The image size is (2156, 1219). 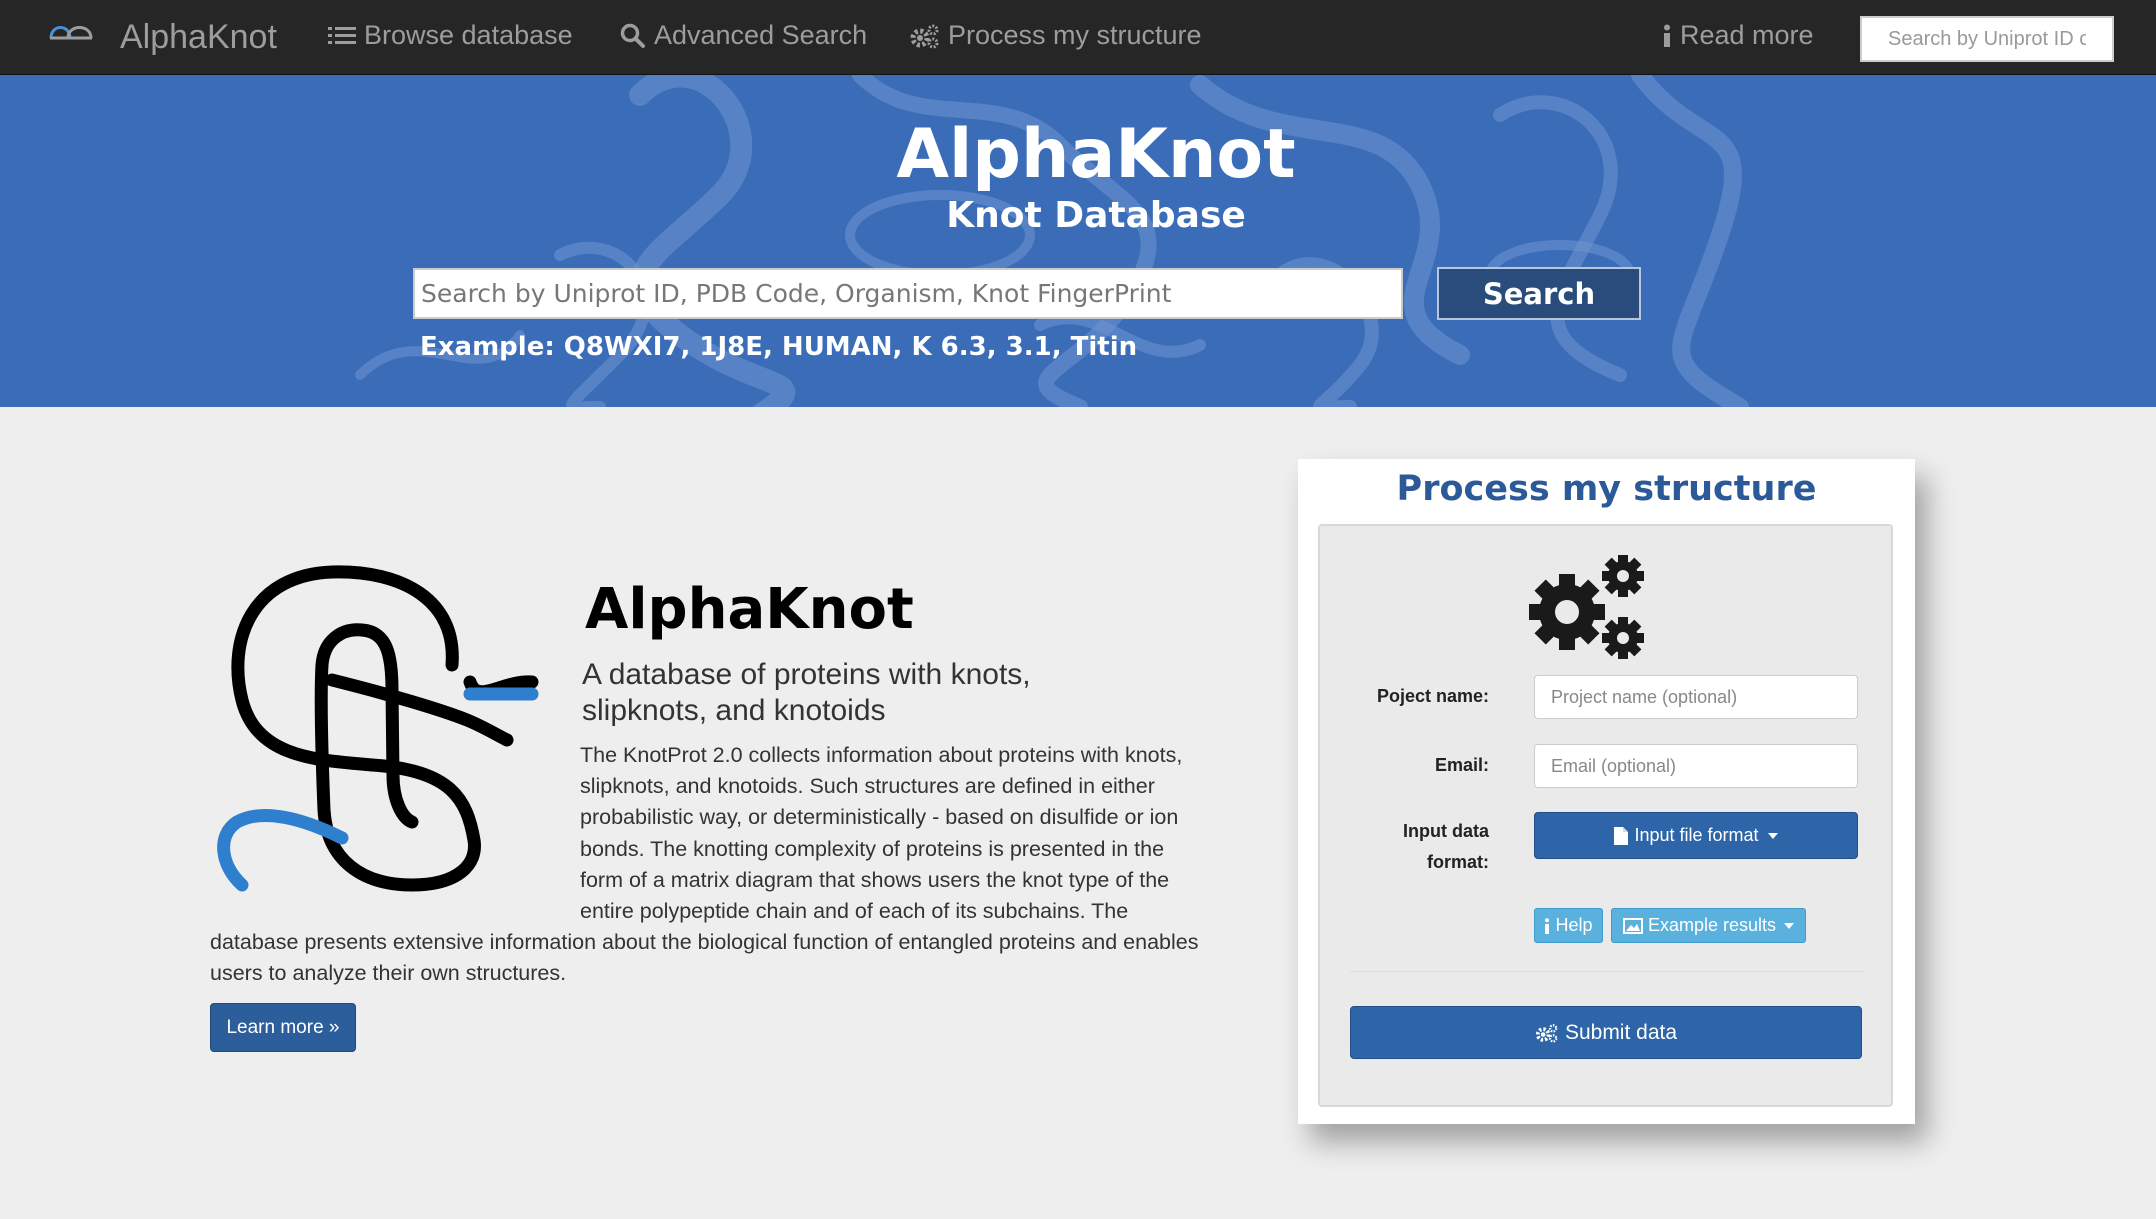 I want to click on nav-process-structure: Process my structure, so click(x=1056, y=35).